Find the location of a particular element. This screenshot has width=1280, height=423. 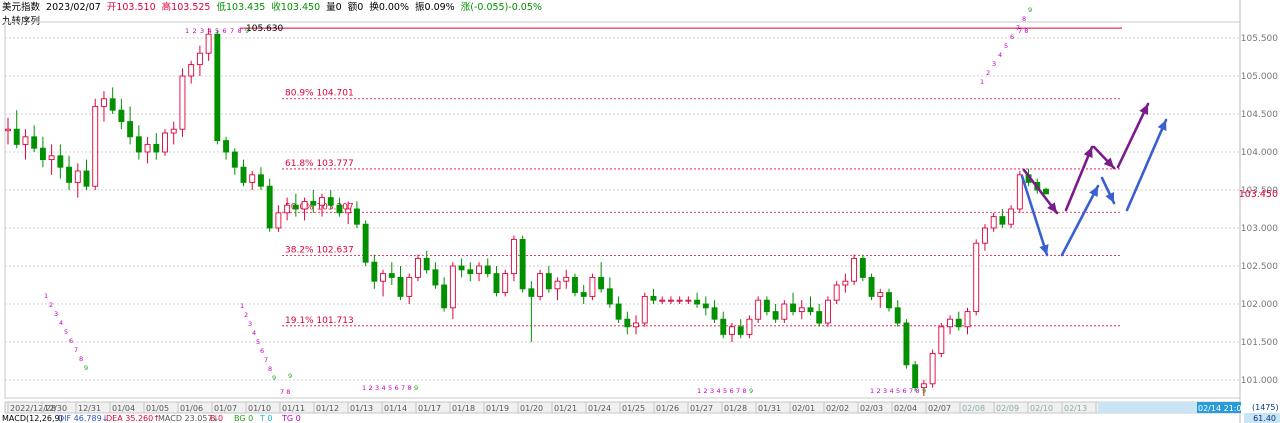

nine-turn-digit: 7 8 is located at coordinates (1023, 31).